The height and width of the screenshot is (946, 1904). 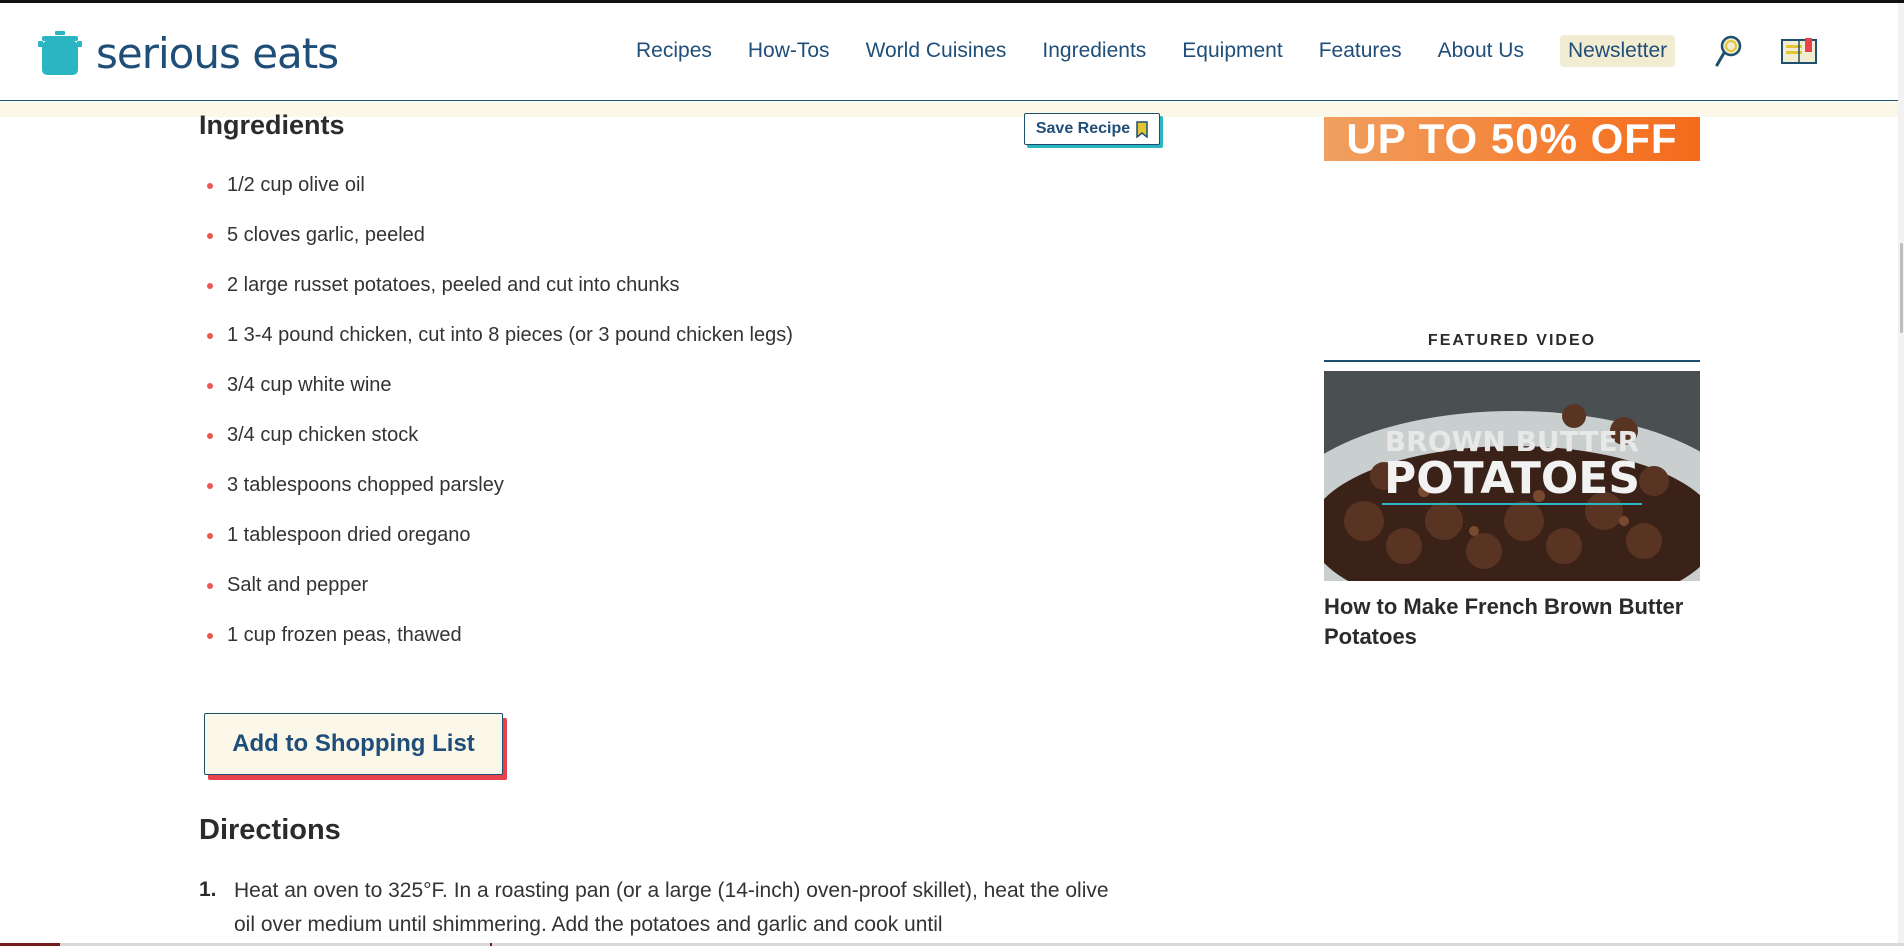 What do you see at coordinates (649, 590) in the screenshot?
I see `ingredient-item: Salt and pepper` at bounding box center [649, 590].